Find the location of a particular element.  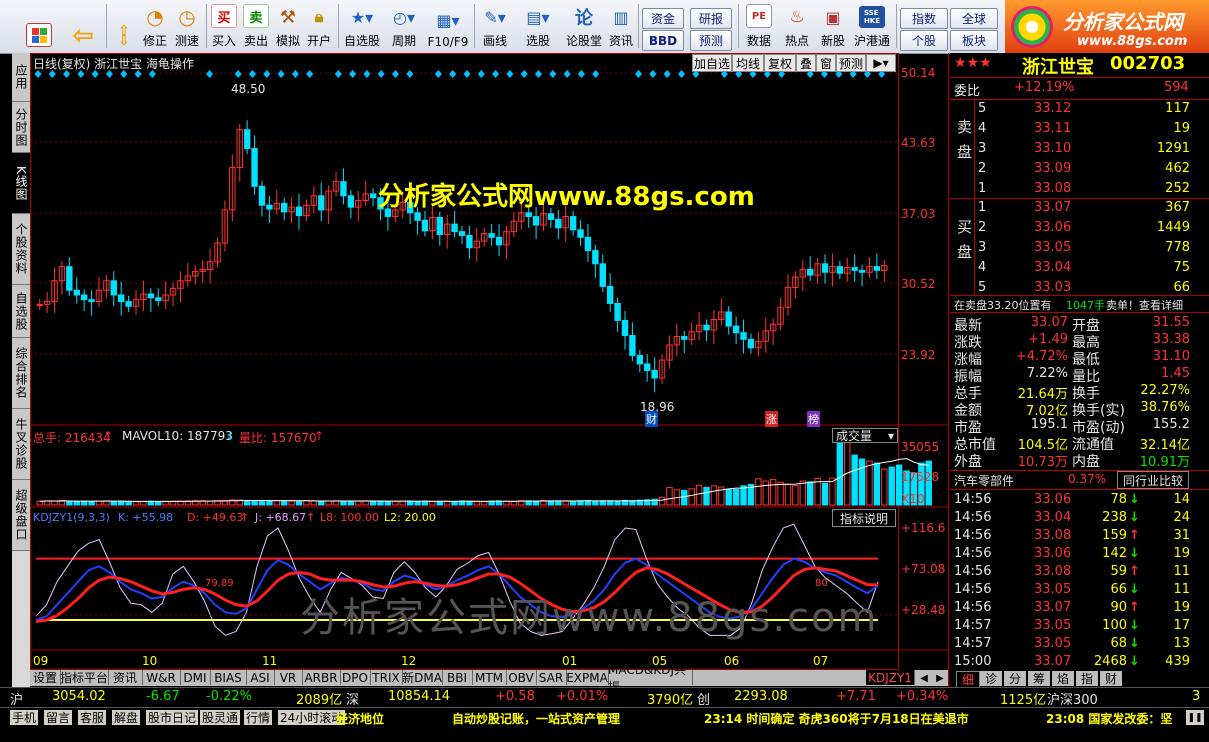

bbd-button: BBD is located at coordinates (663, 40).